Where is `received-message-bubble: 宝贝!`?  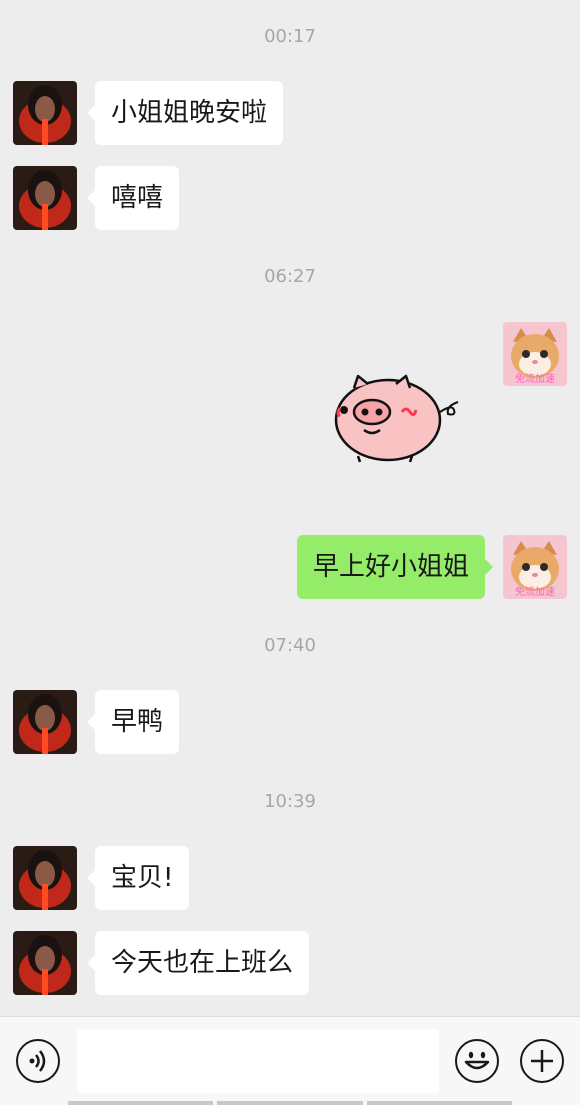
received-message-bubble: 宝贝! is located at coordinates (138, 878).